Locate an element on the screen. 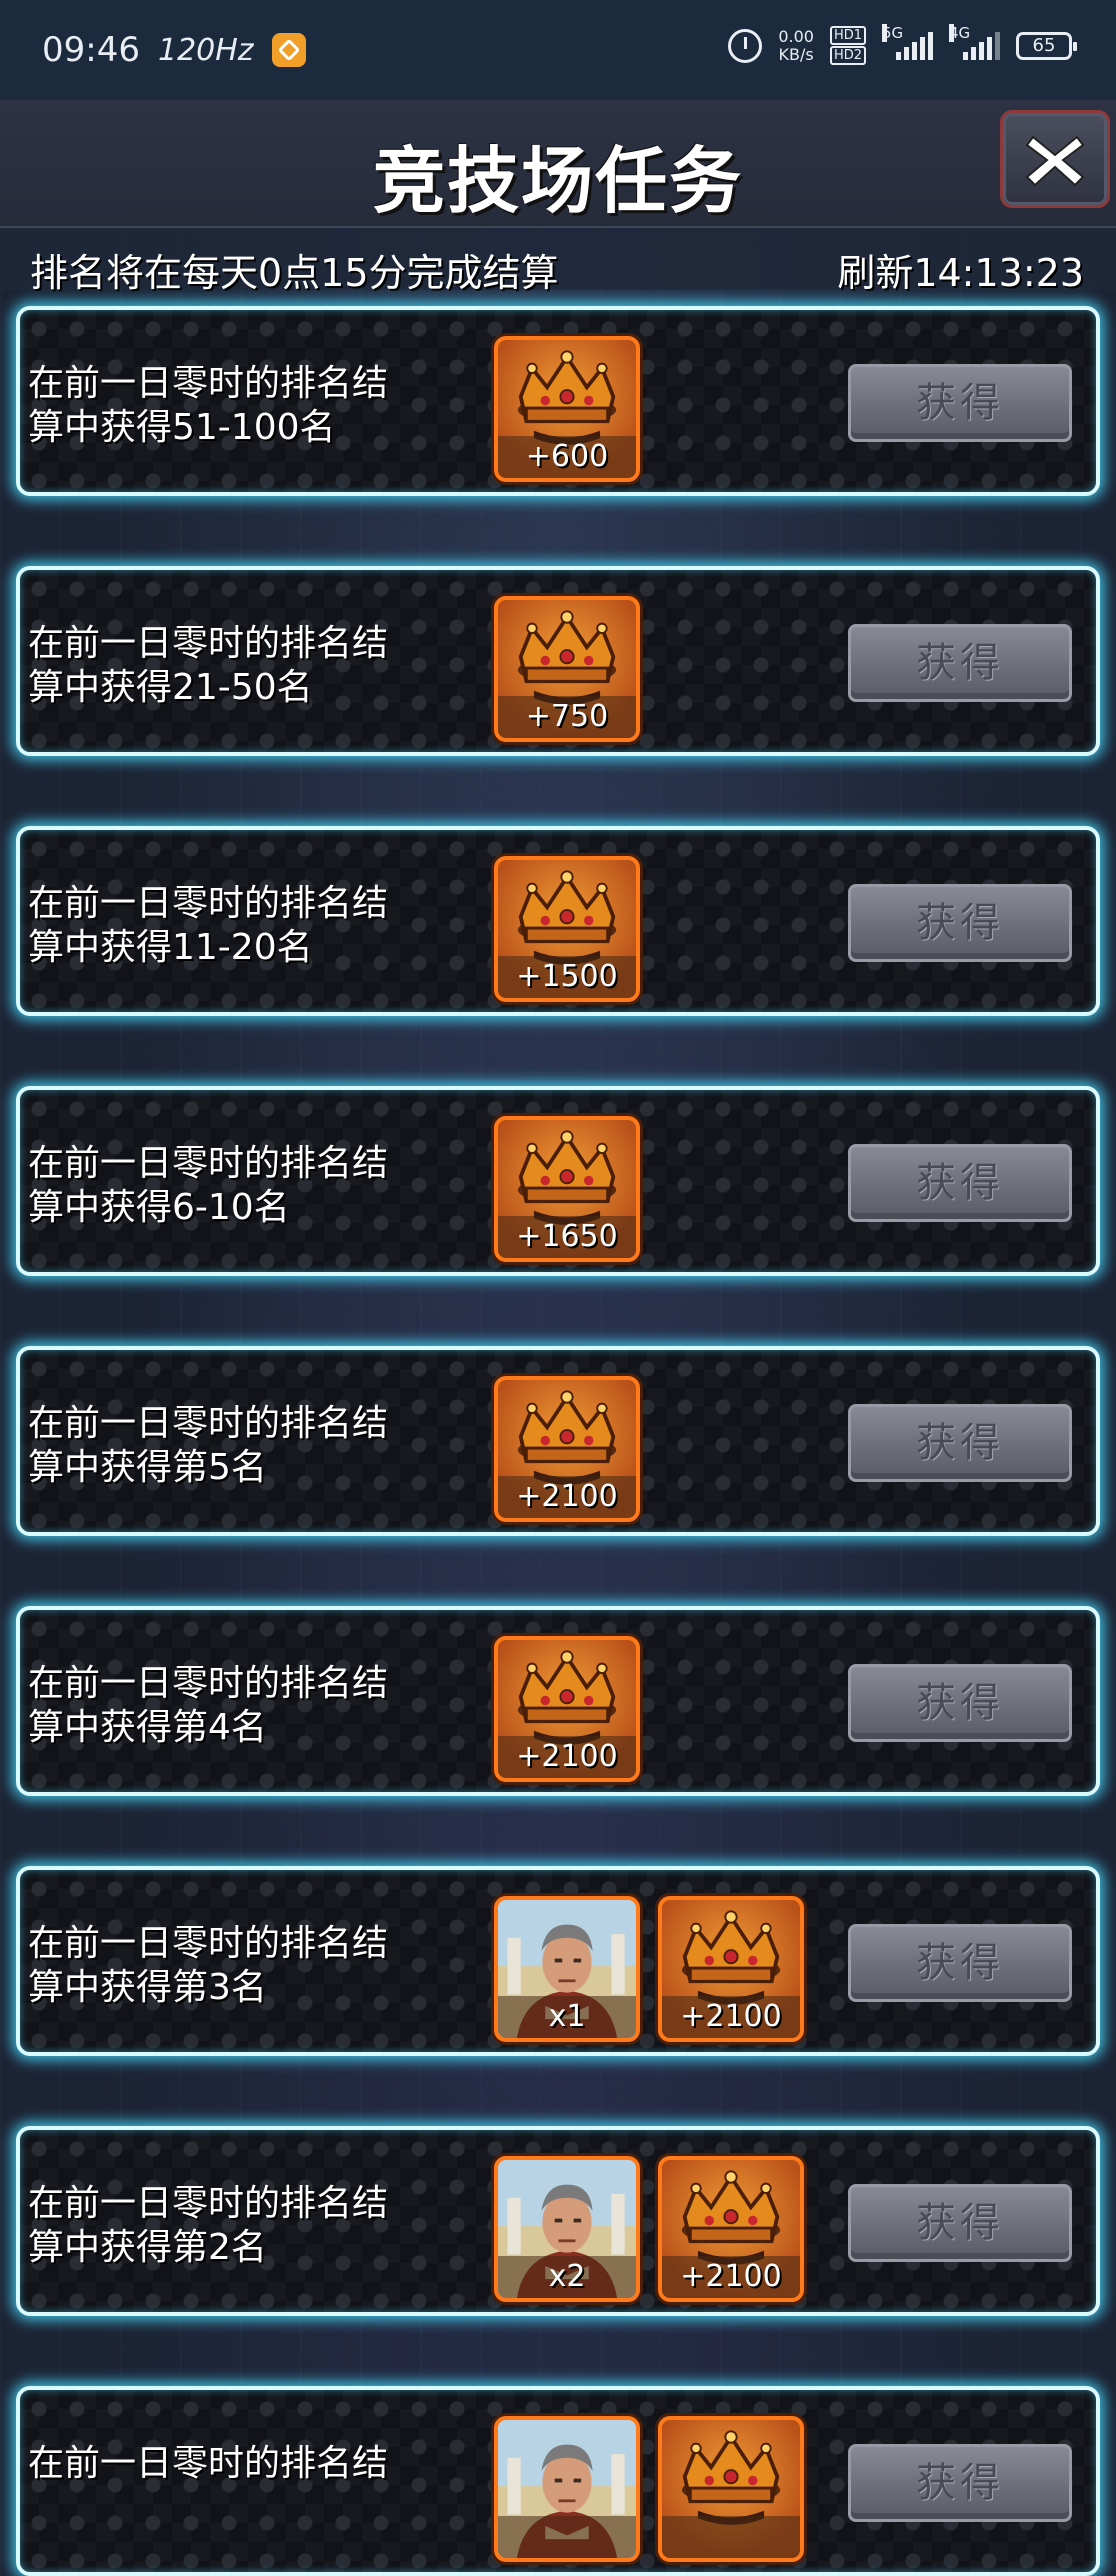  network-speed-value: 0.00 is located at coordinates (796, 36).